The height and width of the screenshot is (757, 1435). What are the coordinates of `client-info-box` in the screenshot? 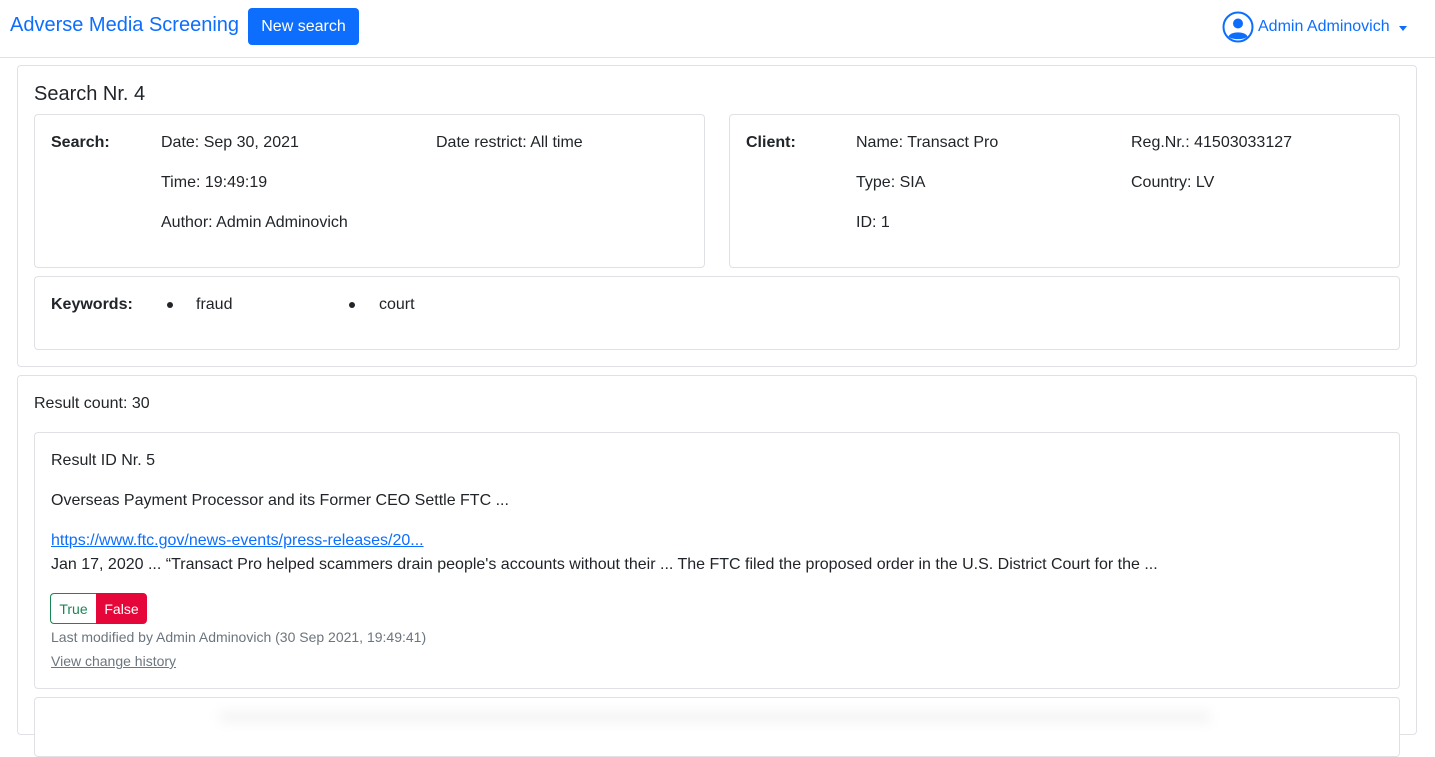 It's located at (1064, 191).